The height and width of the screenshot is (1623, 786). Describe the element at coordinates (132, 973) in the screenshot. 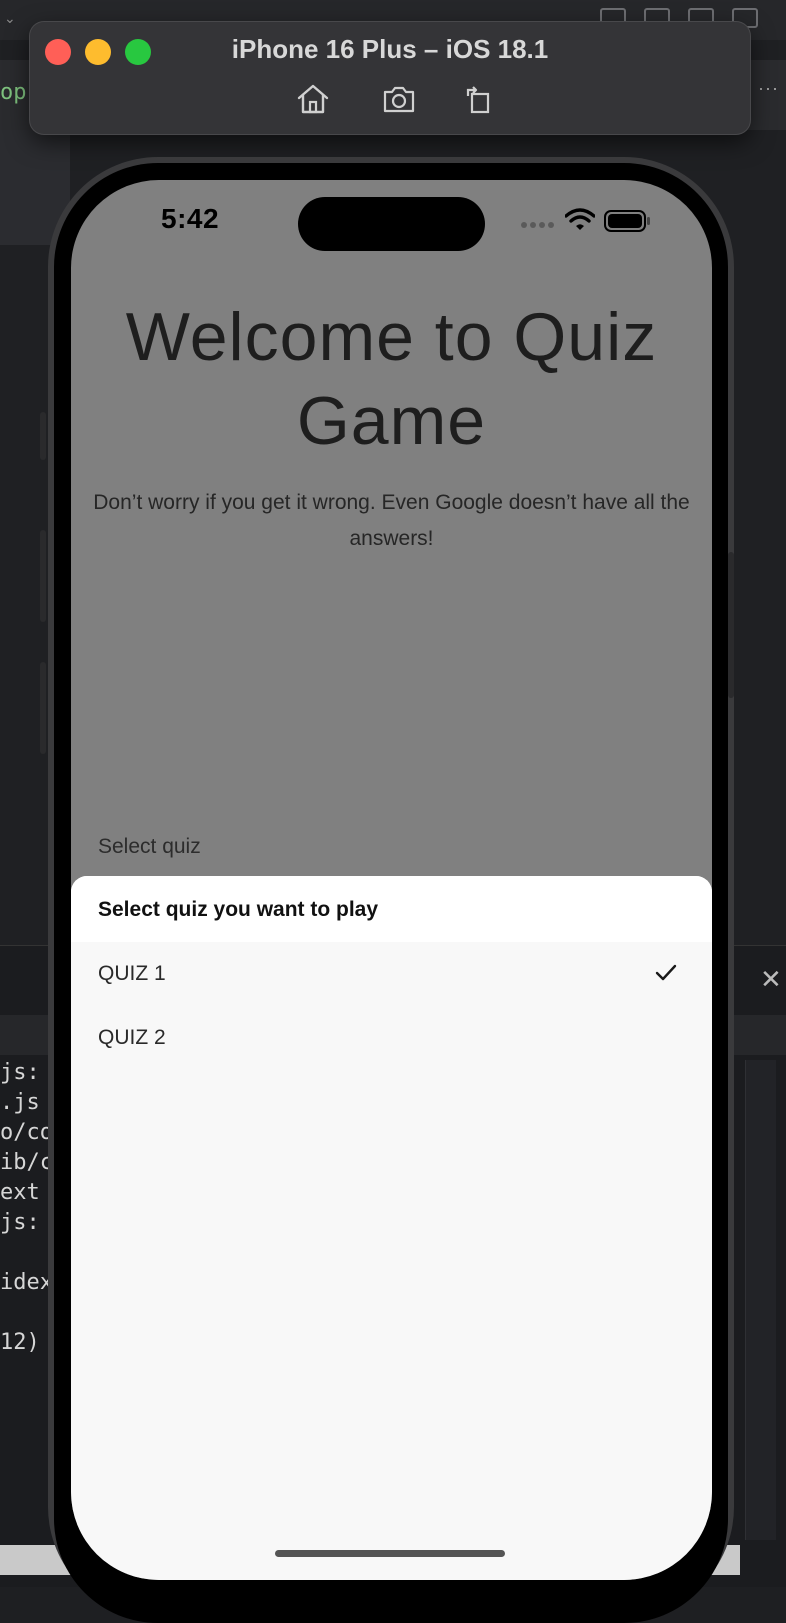

I see `option-label: QUIZ 1` at that location.